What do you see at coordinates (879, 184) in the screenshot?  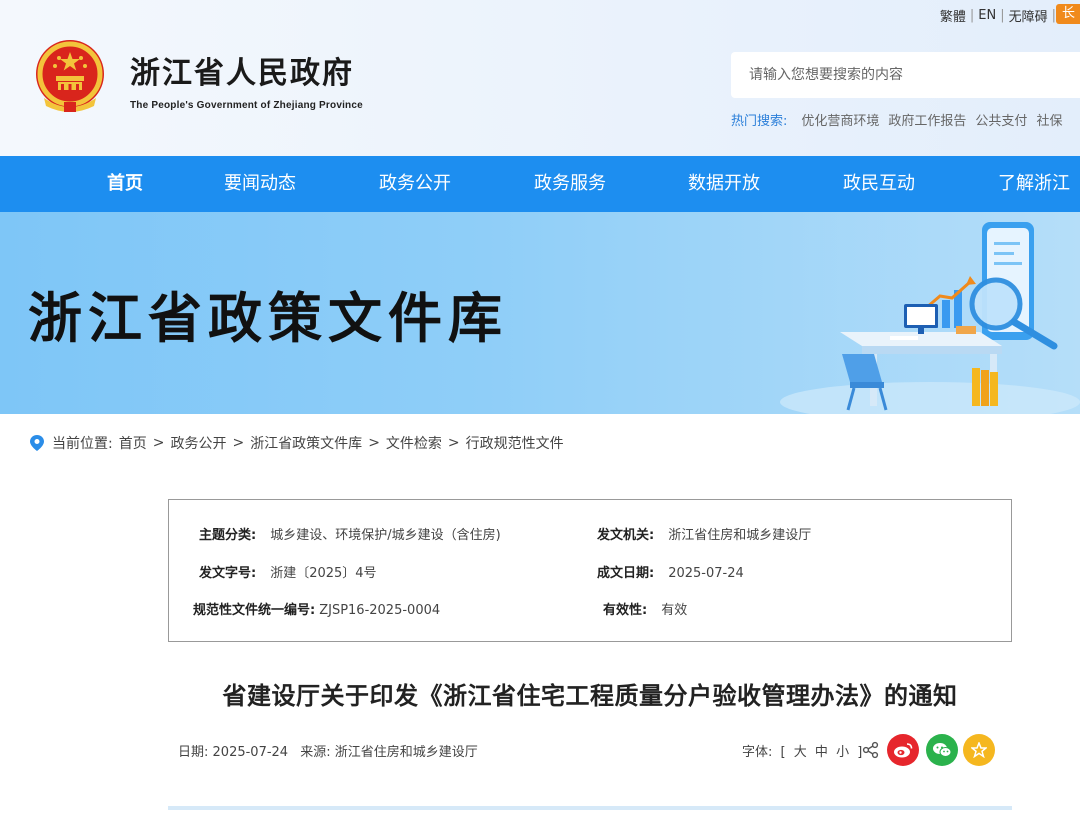 I see `nav-item-interaction: 政民互动` at bounding box center [879, 184].